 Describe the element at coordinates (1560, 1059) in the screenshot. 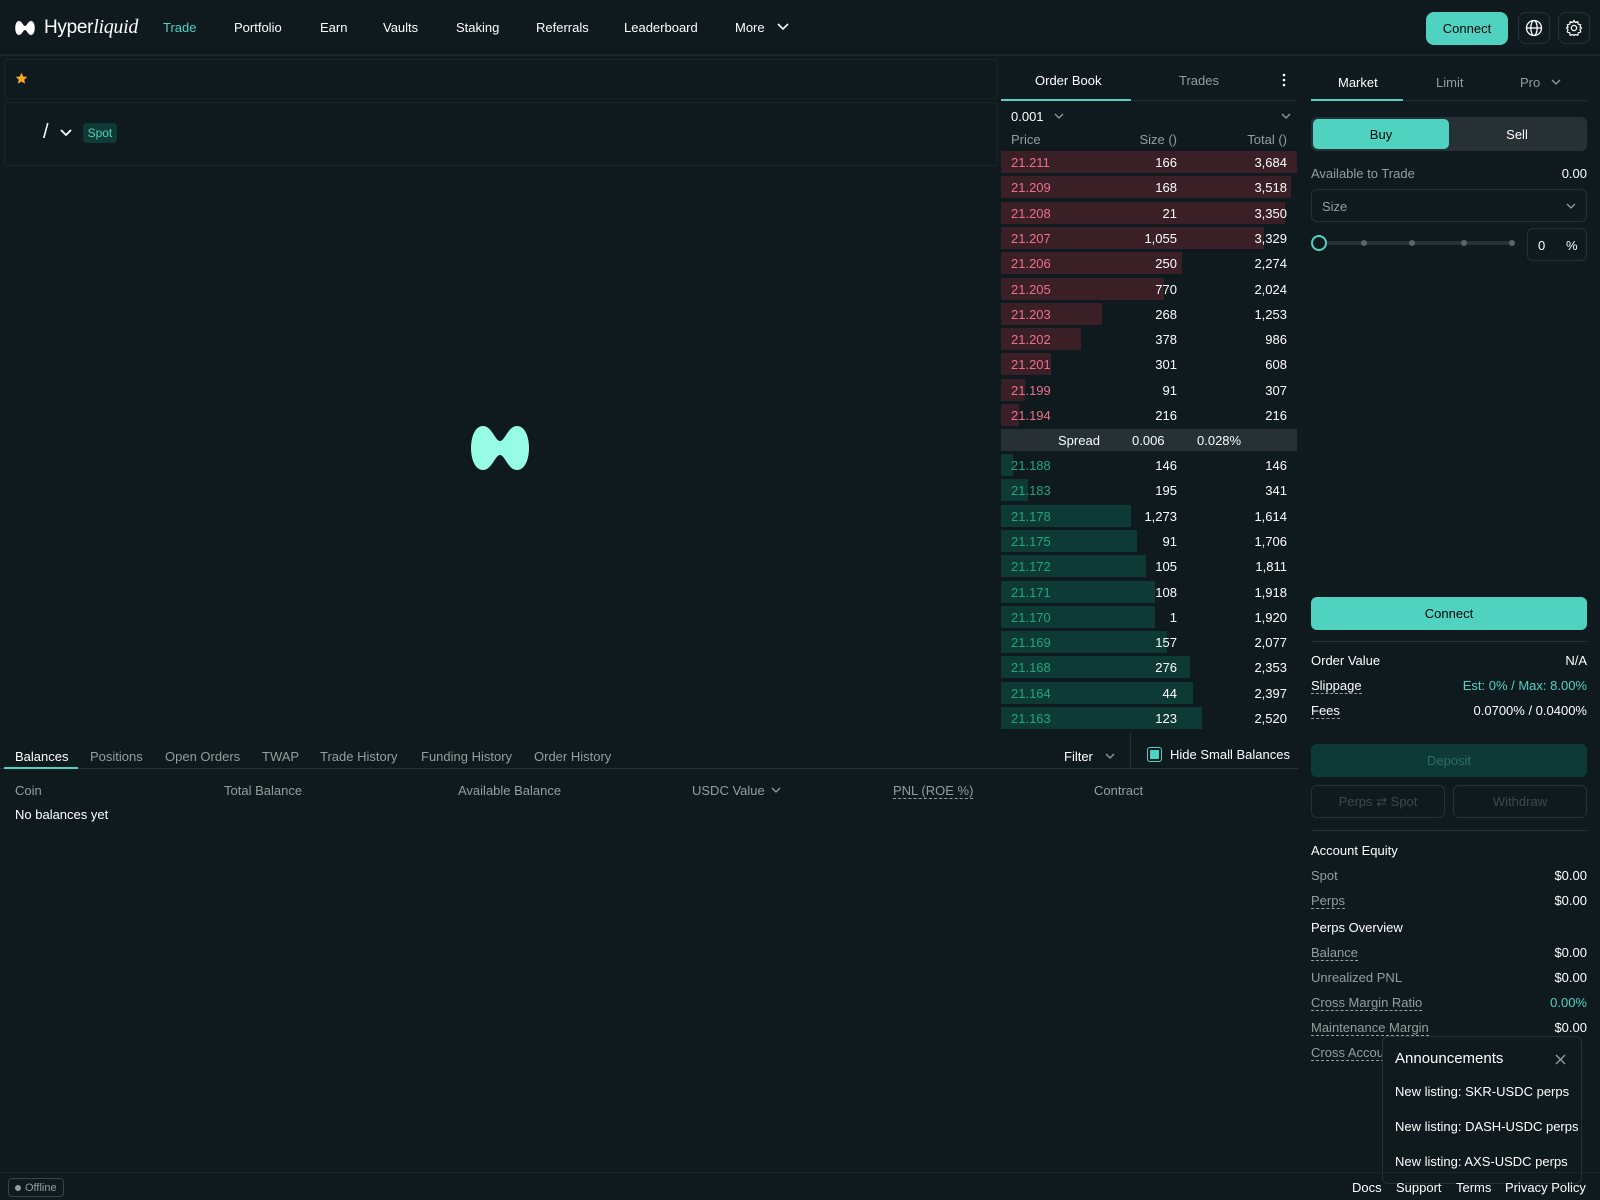

I see `close-icon` at that location.